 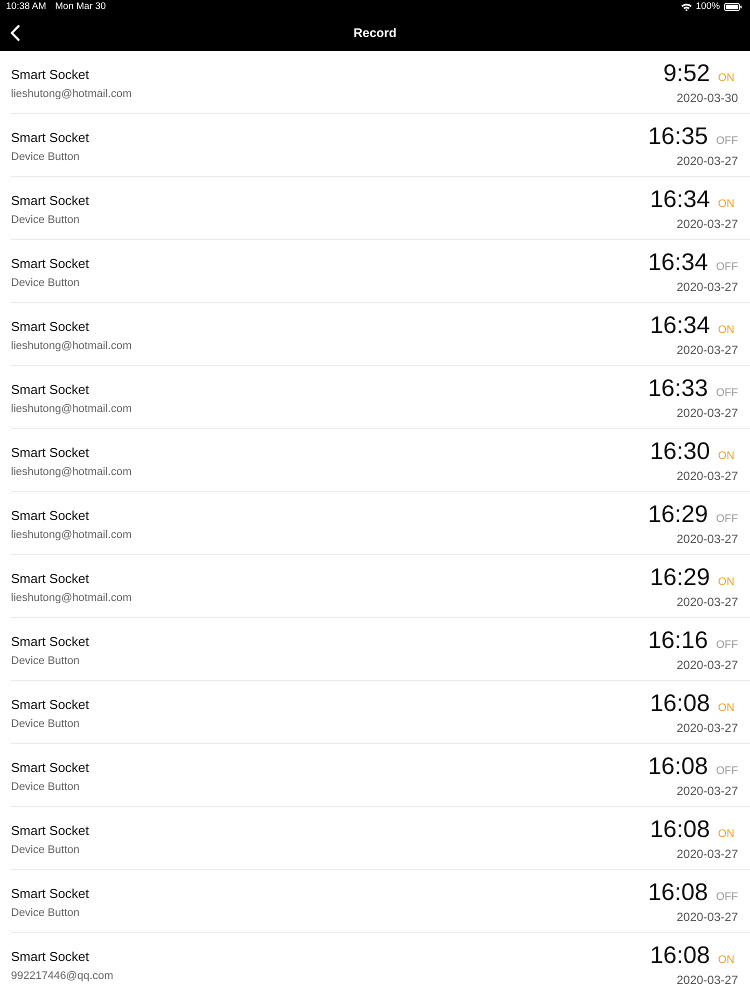 I want to click on battery-percent: 100%, so click(x=708, y=7).